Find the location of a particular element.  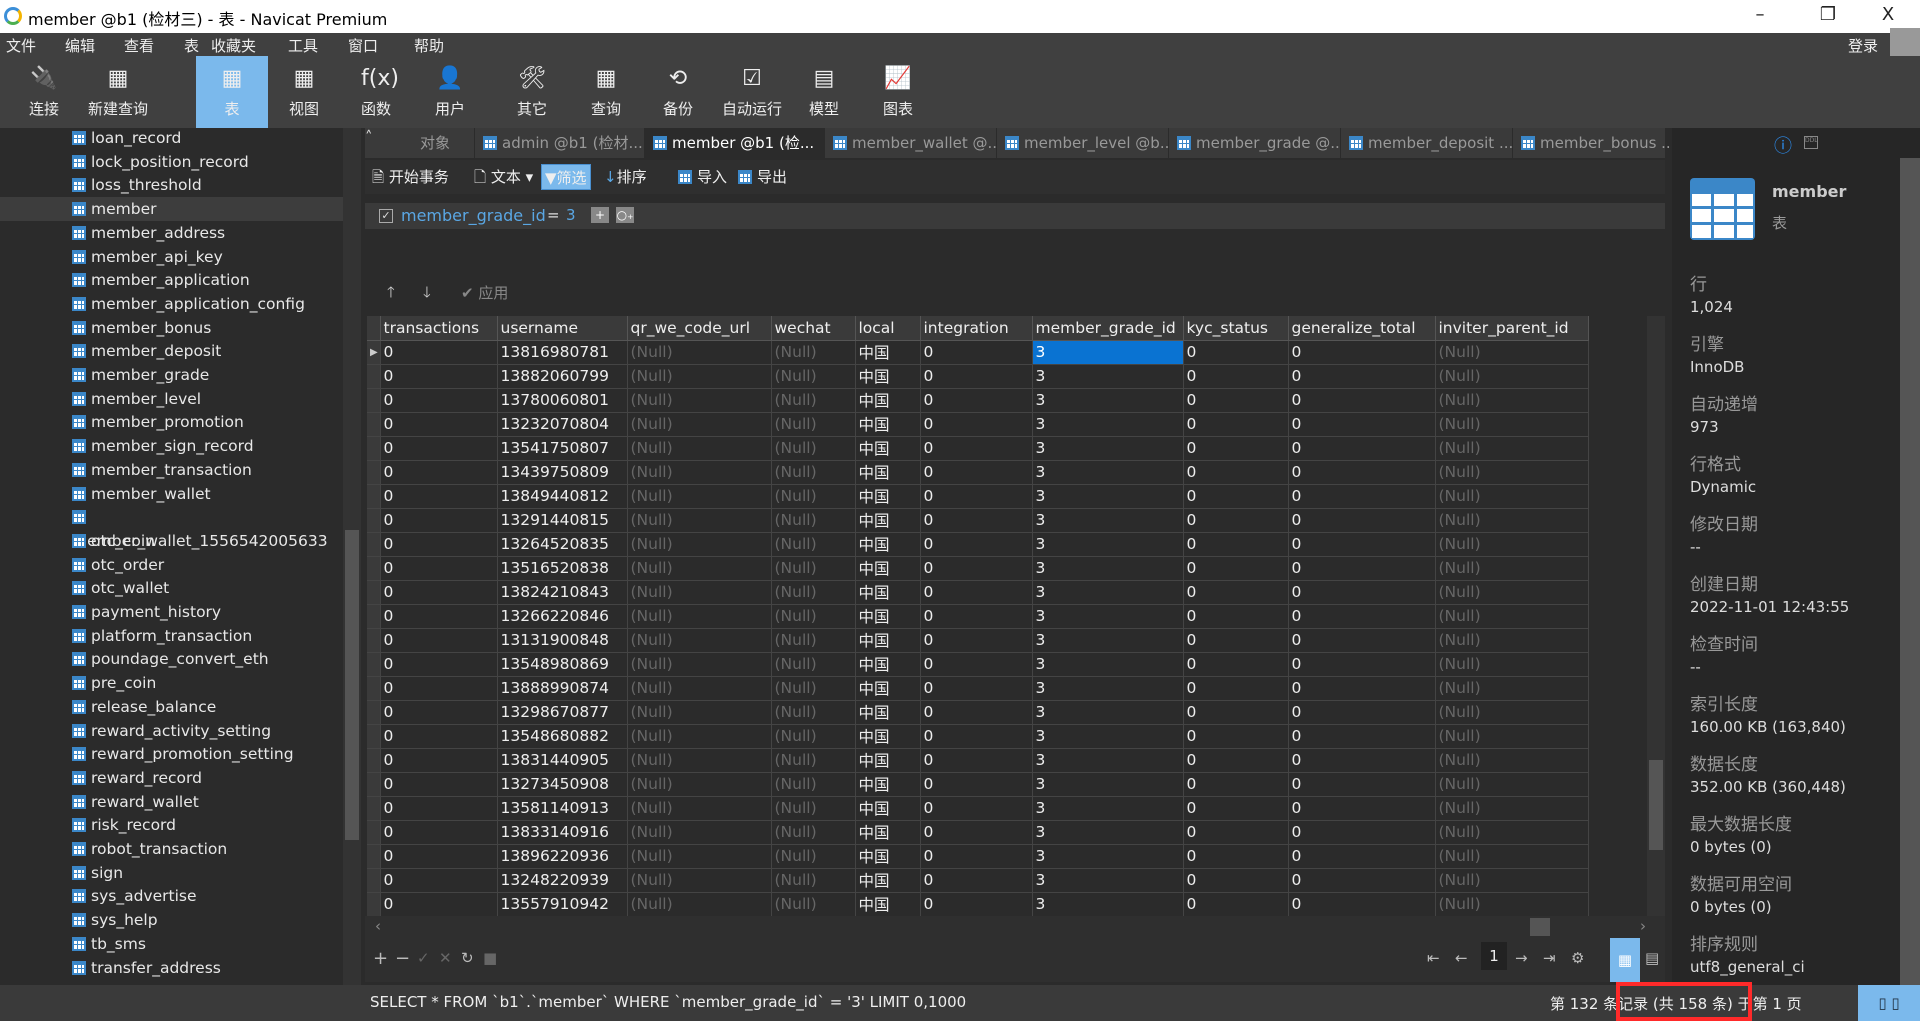

sidebar-item-pre_coin: pre_coin is located at coordinates (207, 683).